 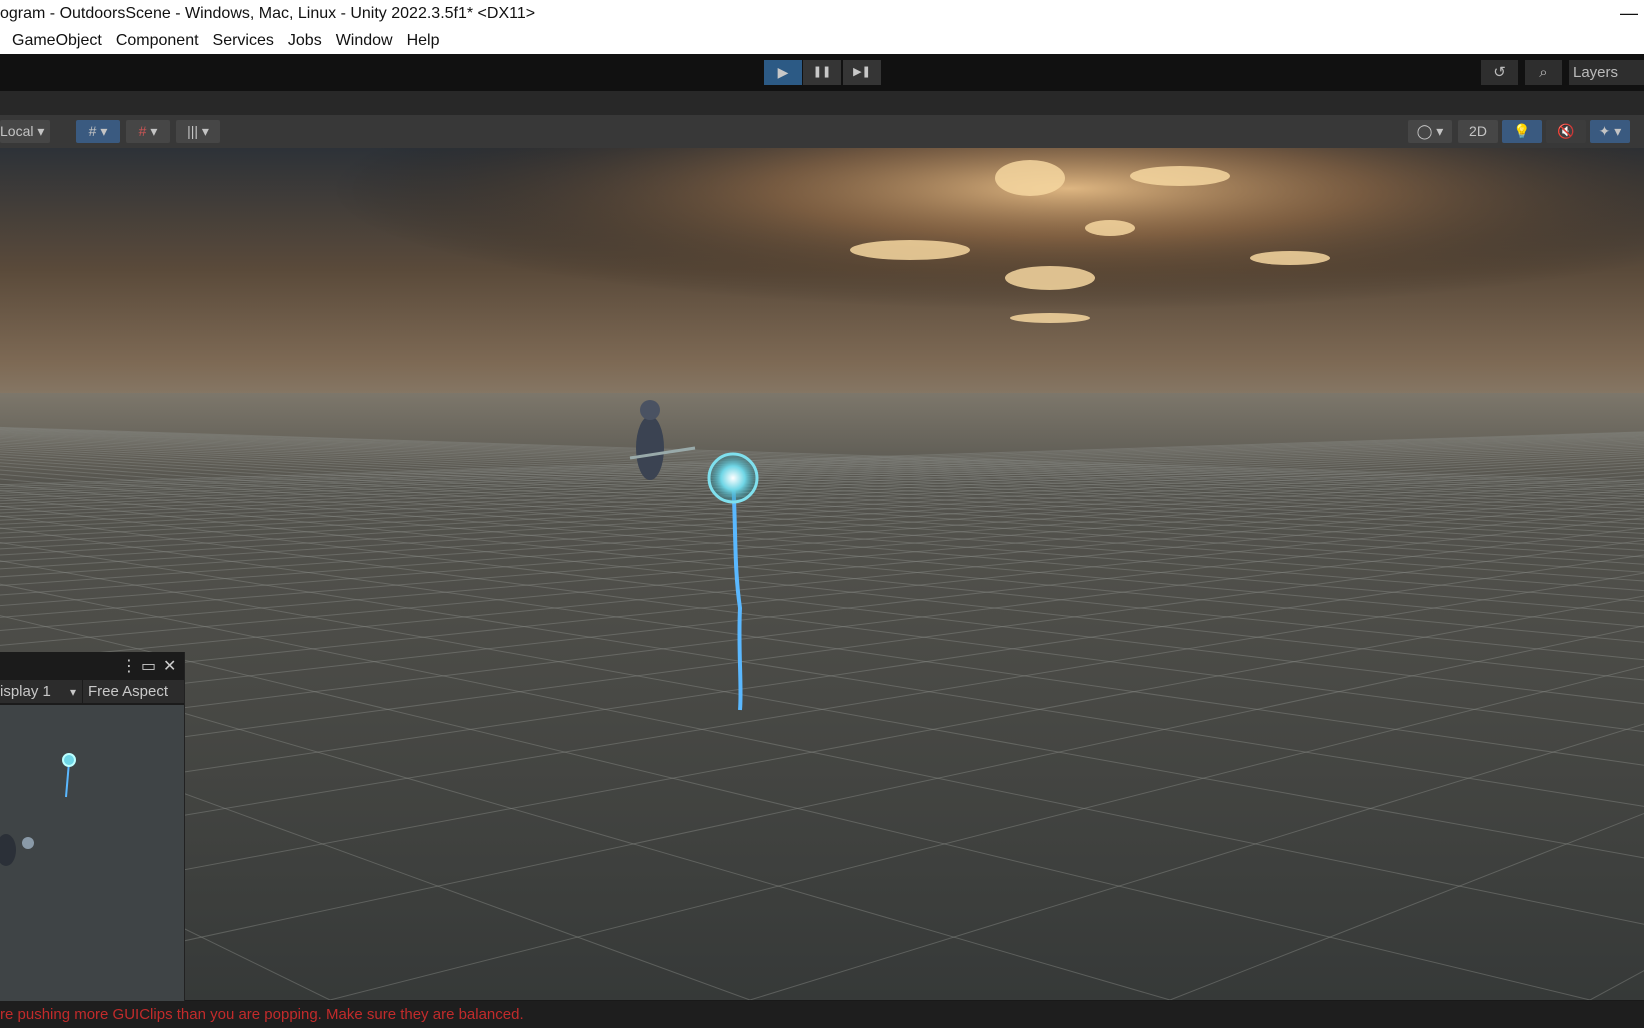 I want to click on lightbulb-icon: 💡, so click(x=1522, y=131).